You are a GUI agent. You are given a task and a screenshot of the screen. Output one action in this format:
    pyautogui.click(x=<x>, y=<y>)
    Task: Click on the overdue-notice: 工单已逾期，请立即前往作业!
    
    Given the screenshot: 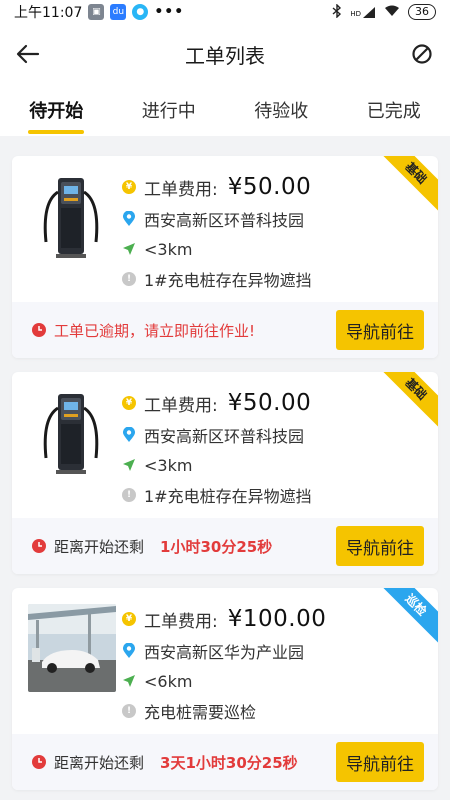 What is the action you would take?
    pyautogui.click(x=155, y=330)
    